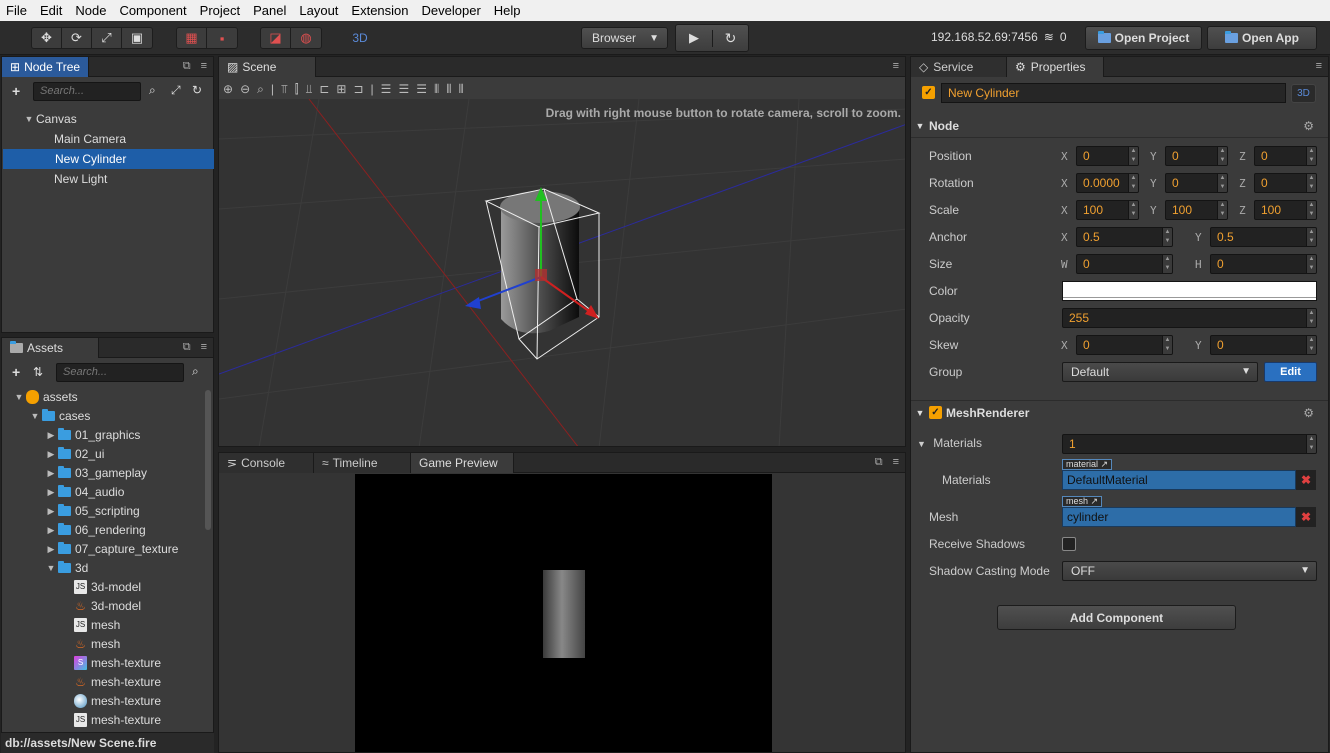  I want to click on group-select: Default ▼, so click(1160, 372).